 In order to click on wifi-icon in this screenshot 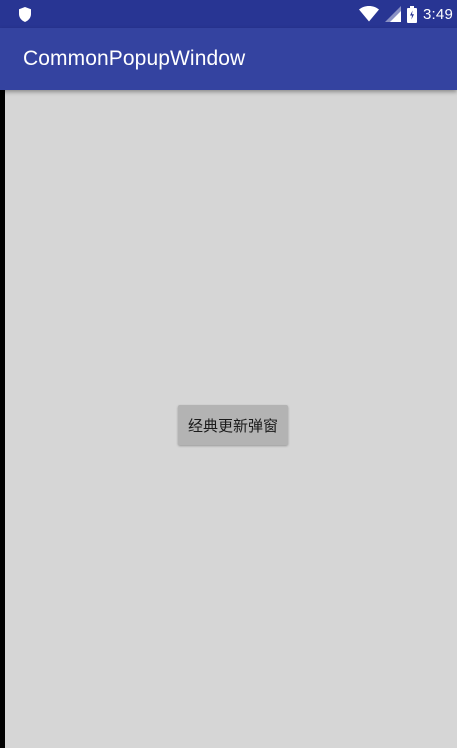, I will do `click(369, 14)`.